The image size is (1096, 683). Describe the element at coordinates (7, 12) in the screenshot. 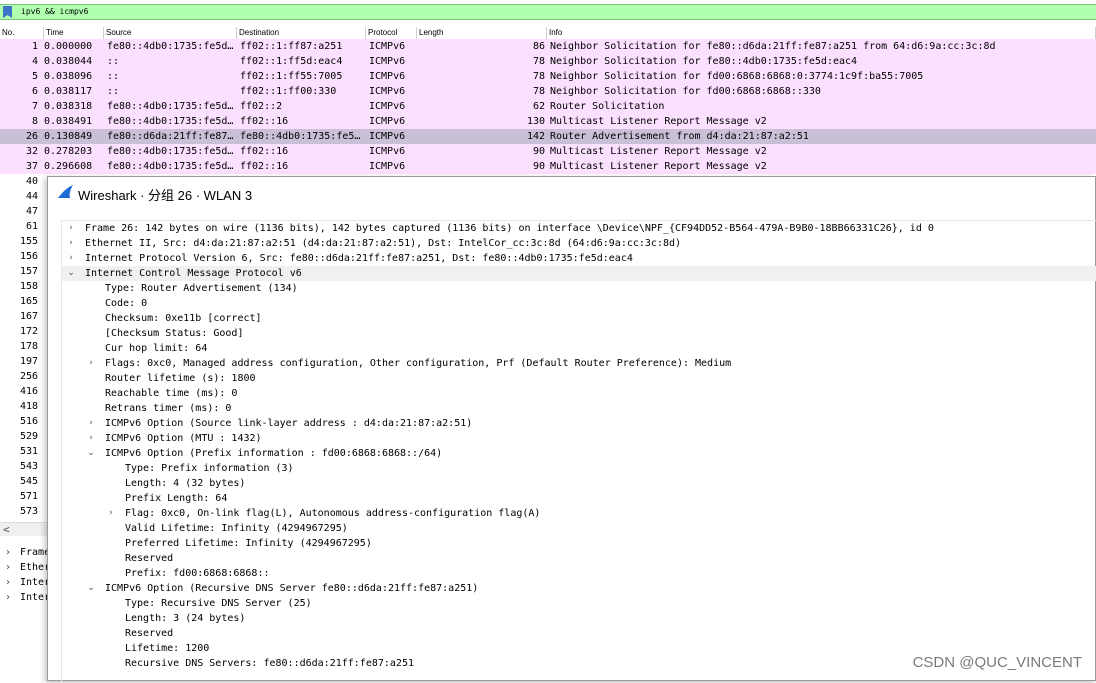

I see `bookmark-icon` at that location.